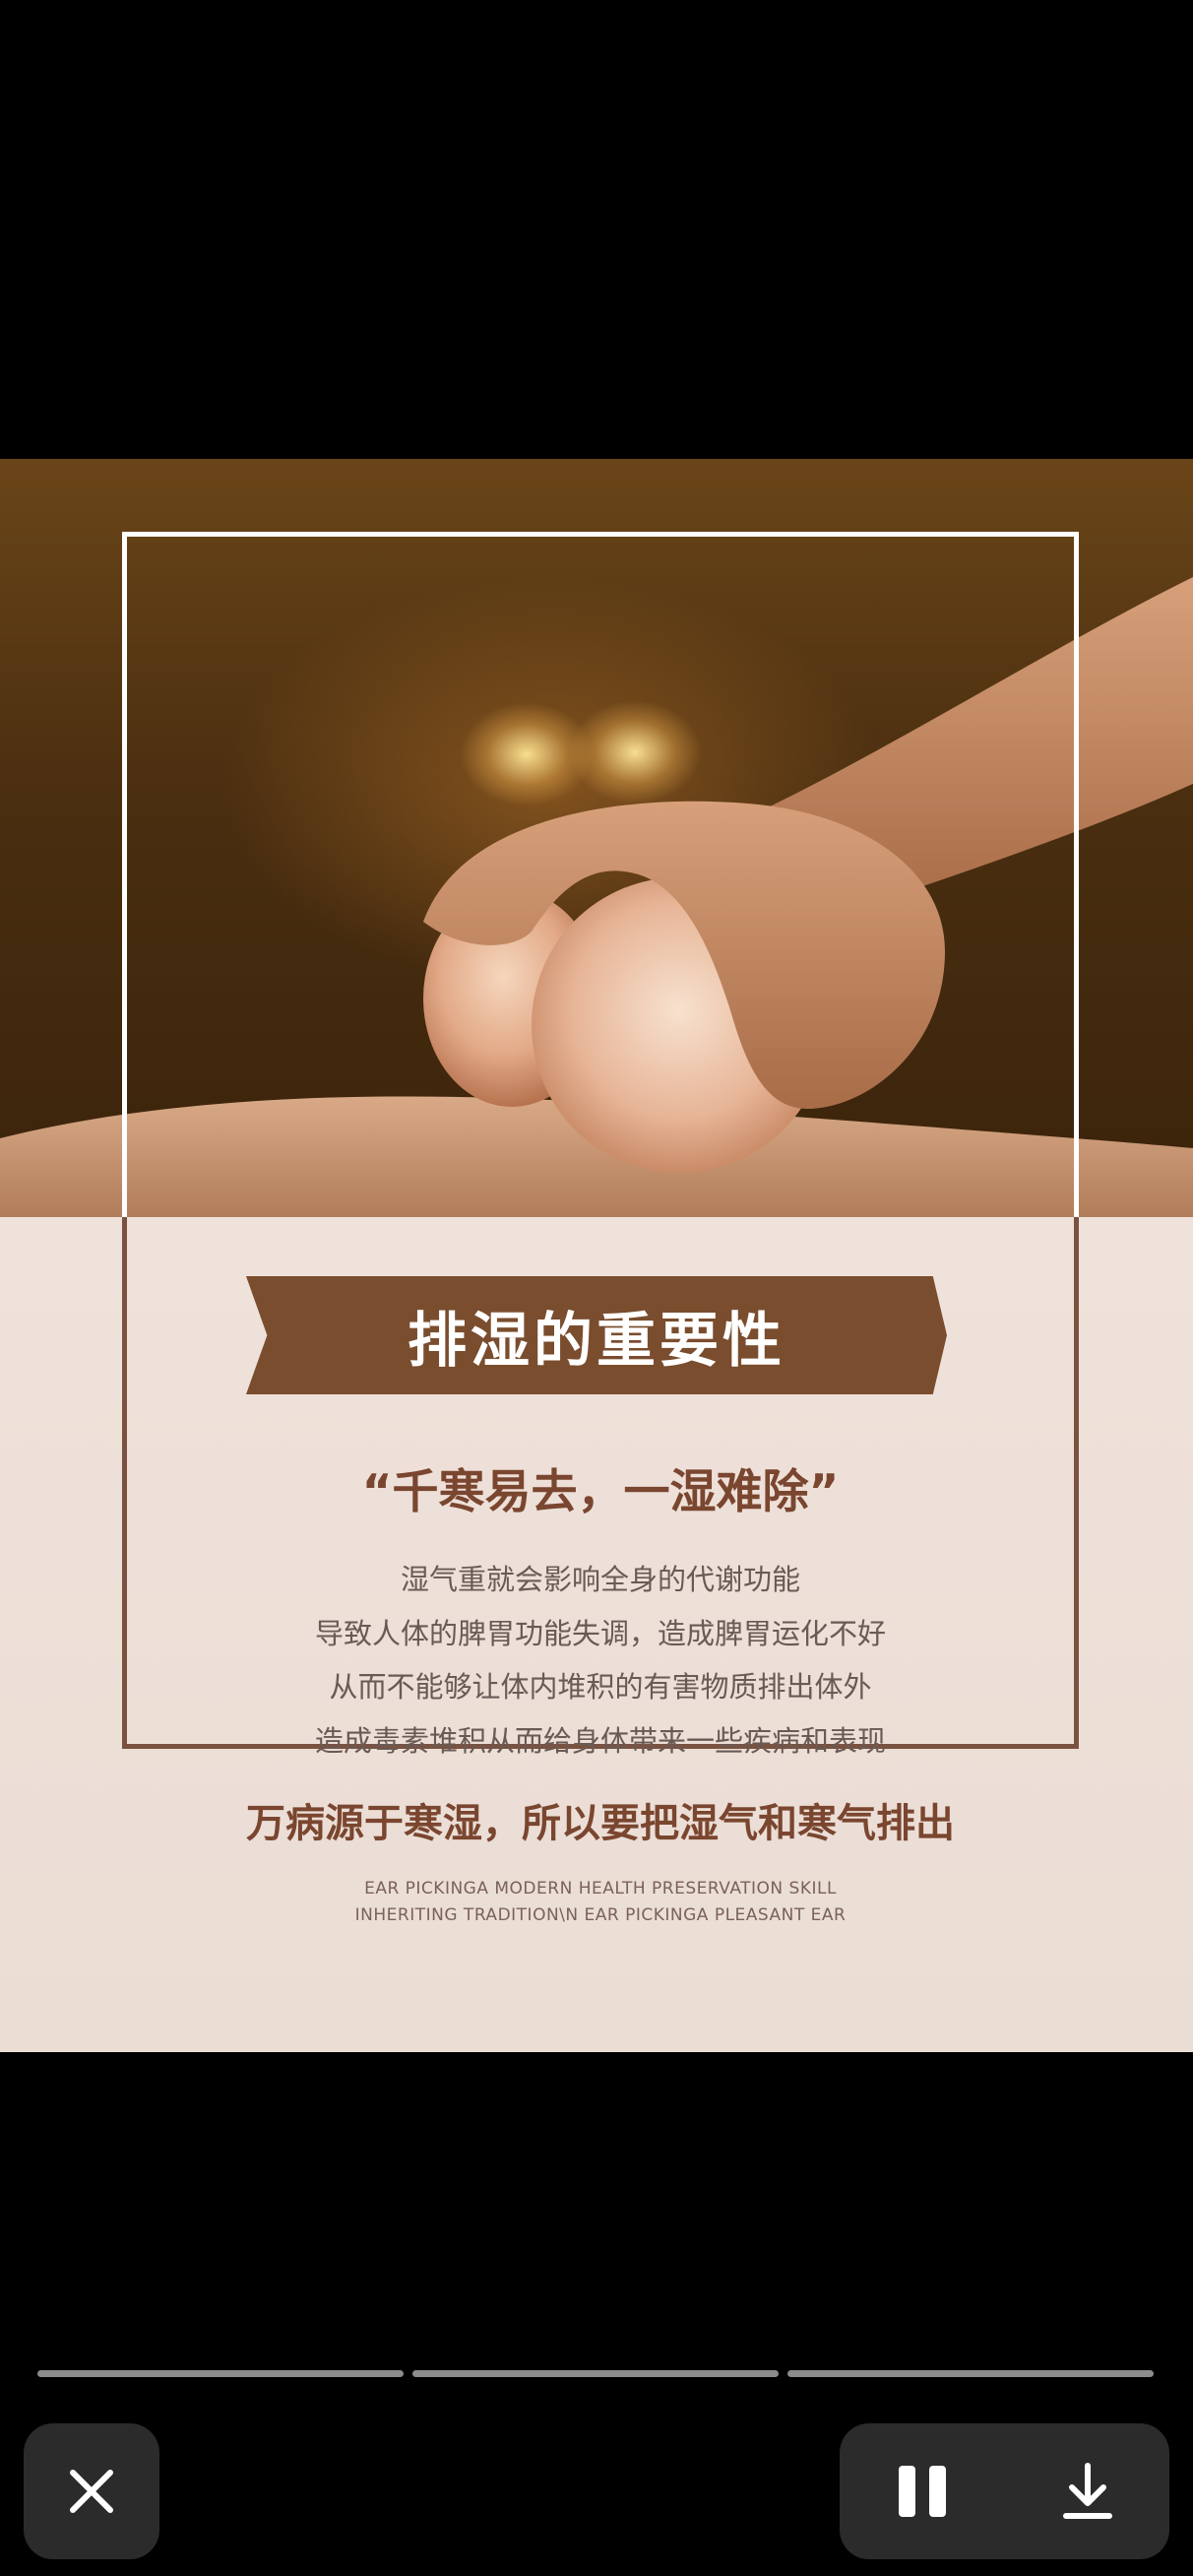  I want to click on quote: “千寒易去，一湿难除”, so click(600, 1492).